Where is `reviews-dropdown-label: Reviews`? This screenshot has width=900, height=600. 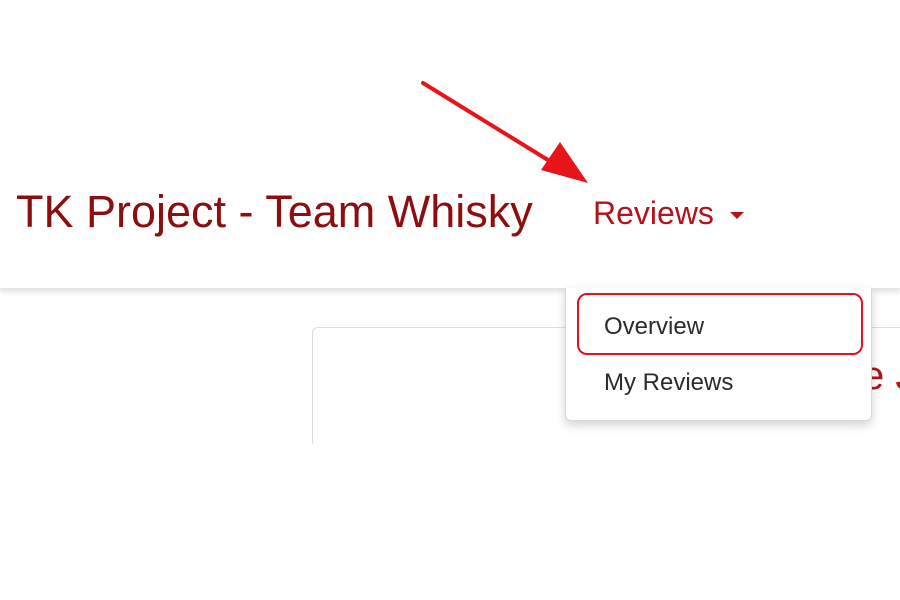 reviews-dropdown-label: Reviews is located at coordinates (653, 213).